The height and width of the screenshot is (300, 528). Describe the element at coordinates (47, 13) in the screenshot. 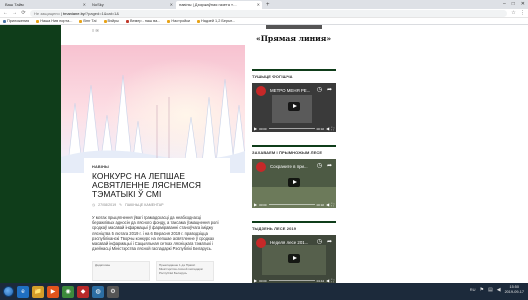

I see `security-indicator: Не защищено` at that location.